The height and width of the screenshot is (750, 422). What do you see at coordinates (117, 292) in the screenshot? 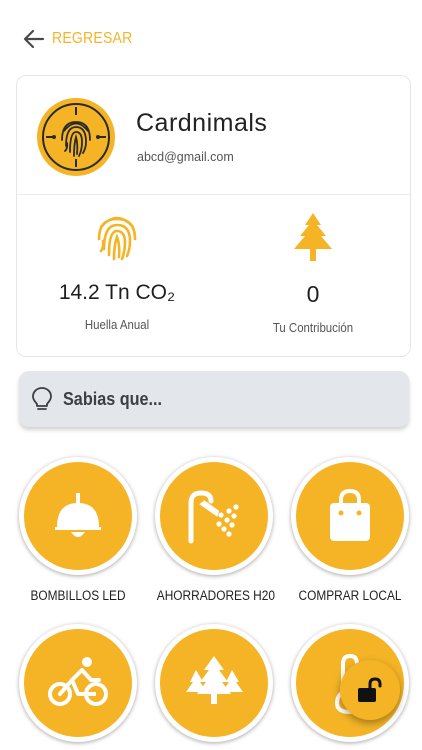
I see `stat-value: 14.2 Tn CO₂` at bounding box center [117, 292].